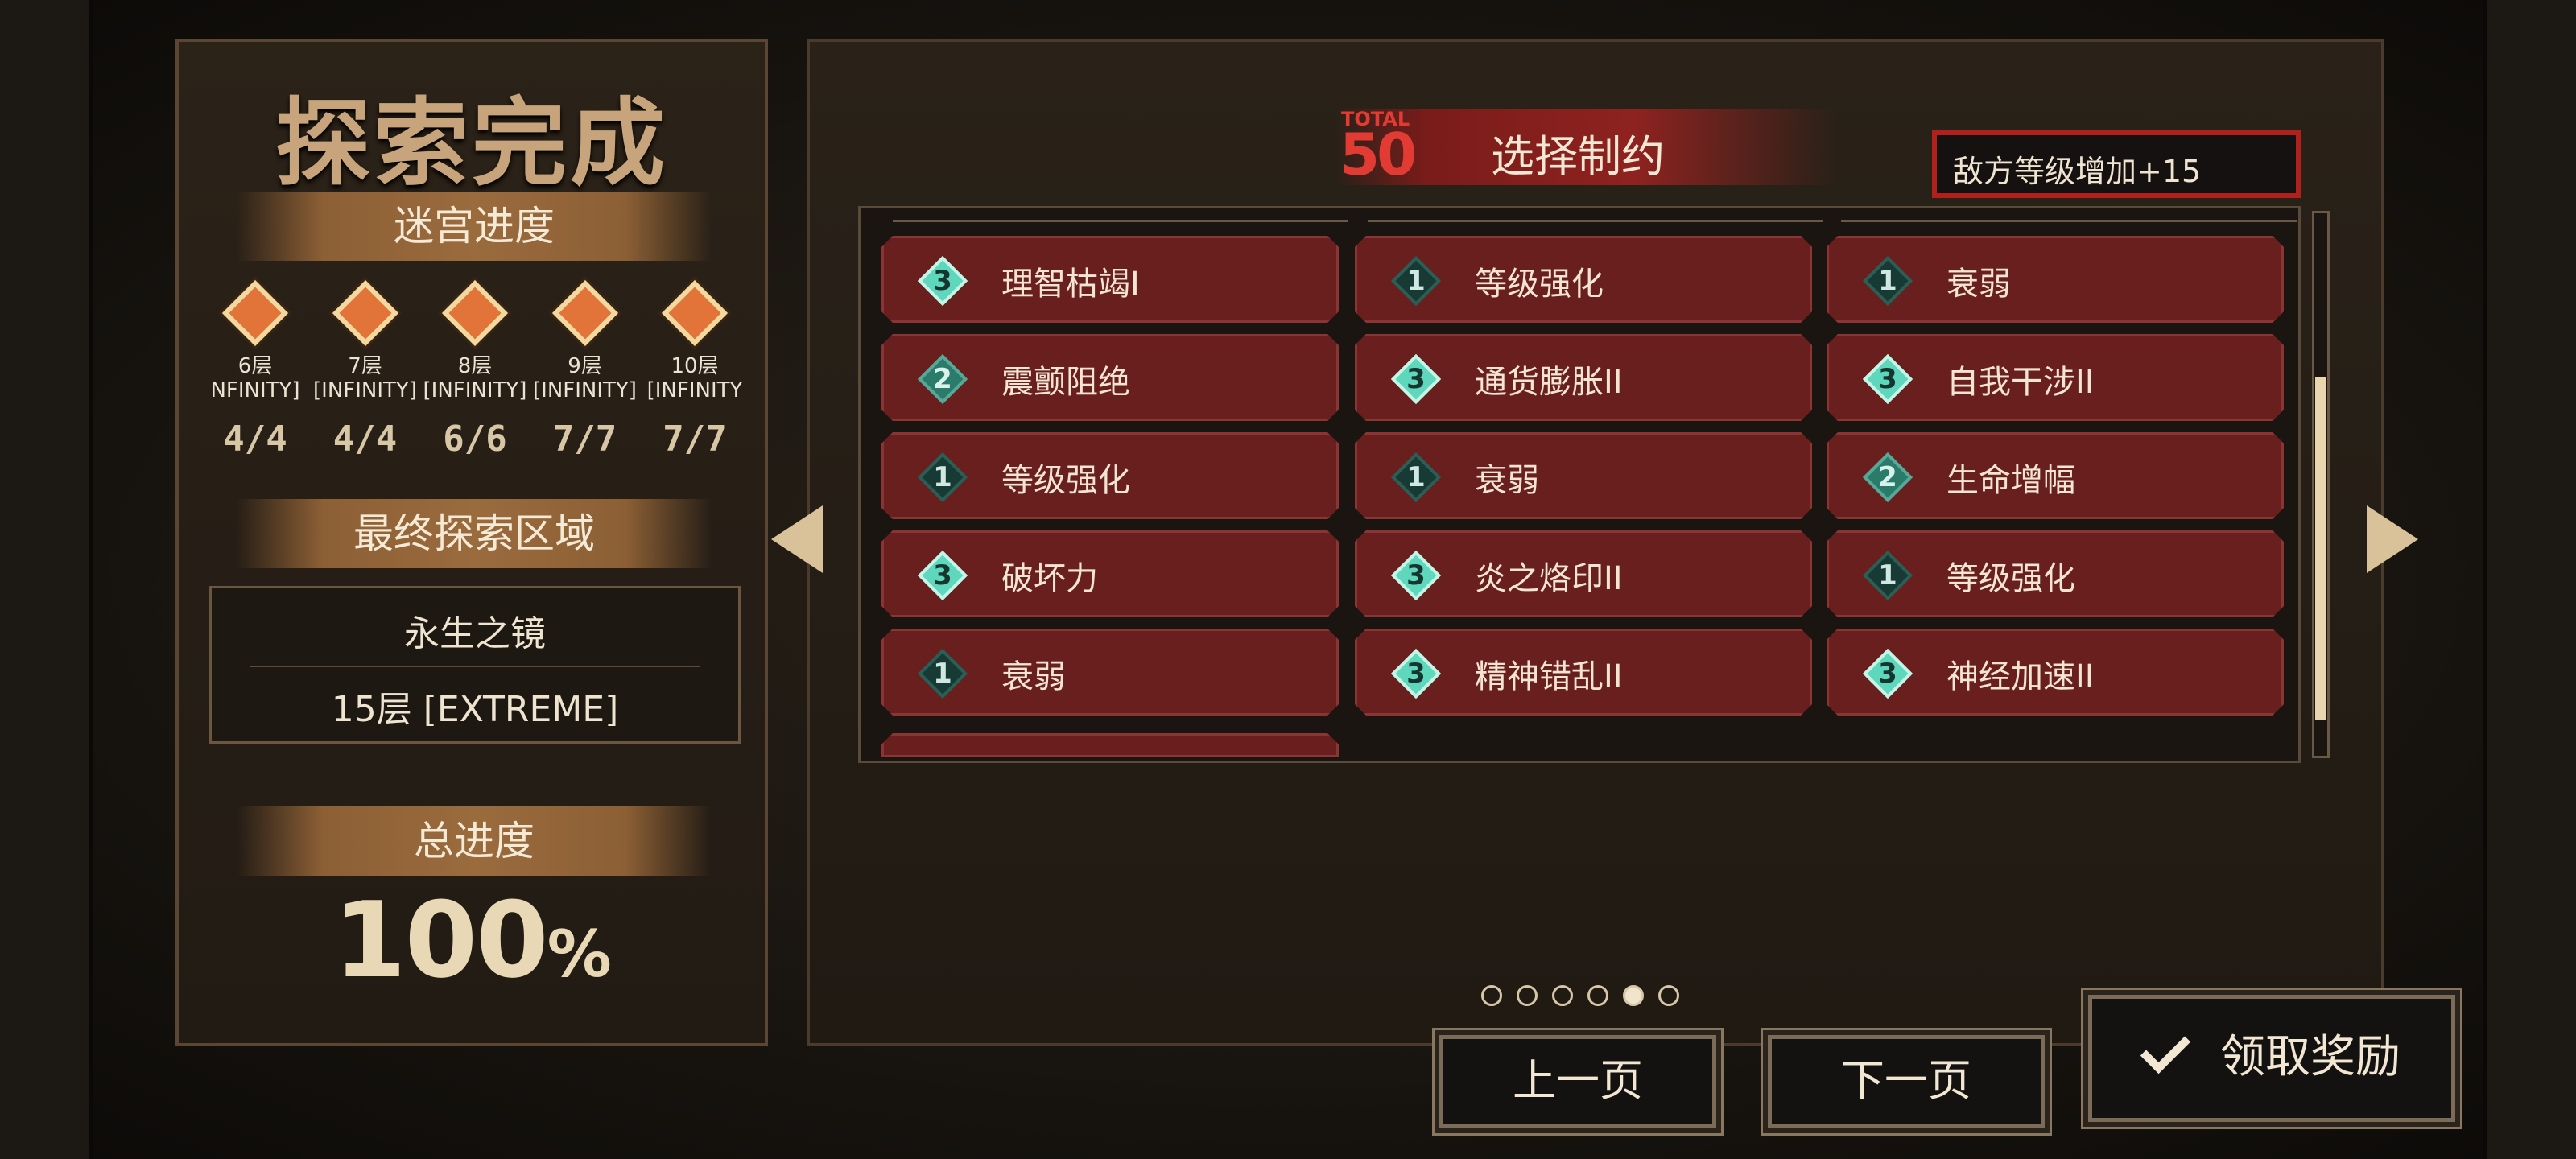 This screenshot has width=2576, height=1159. I want to click on floor-count: 6/6, so click(475, 440).